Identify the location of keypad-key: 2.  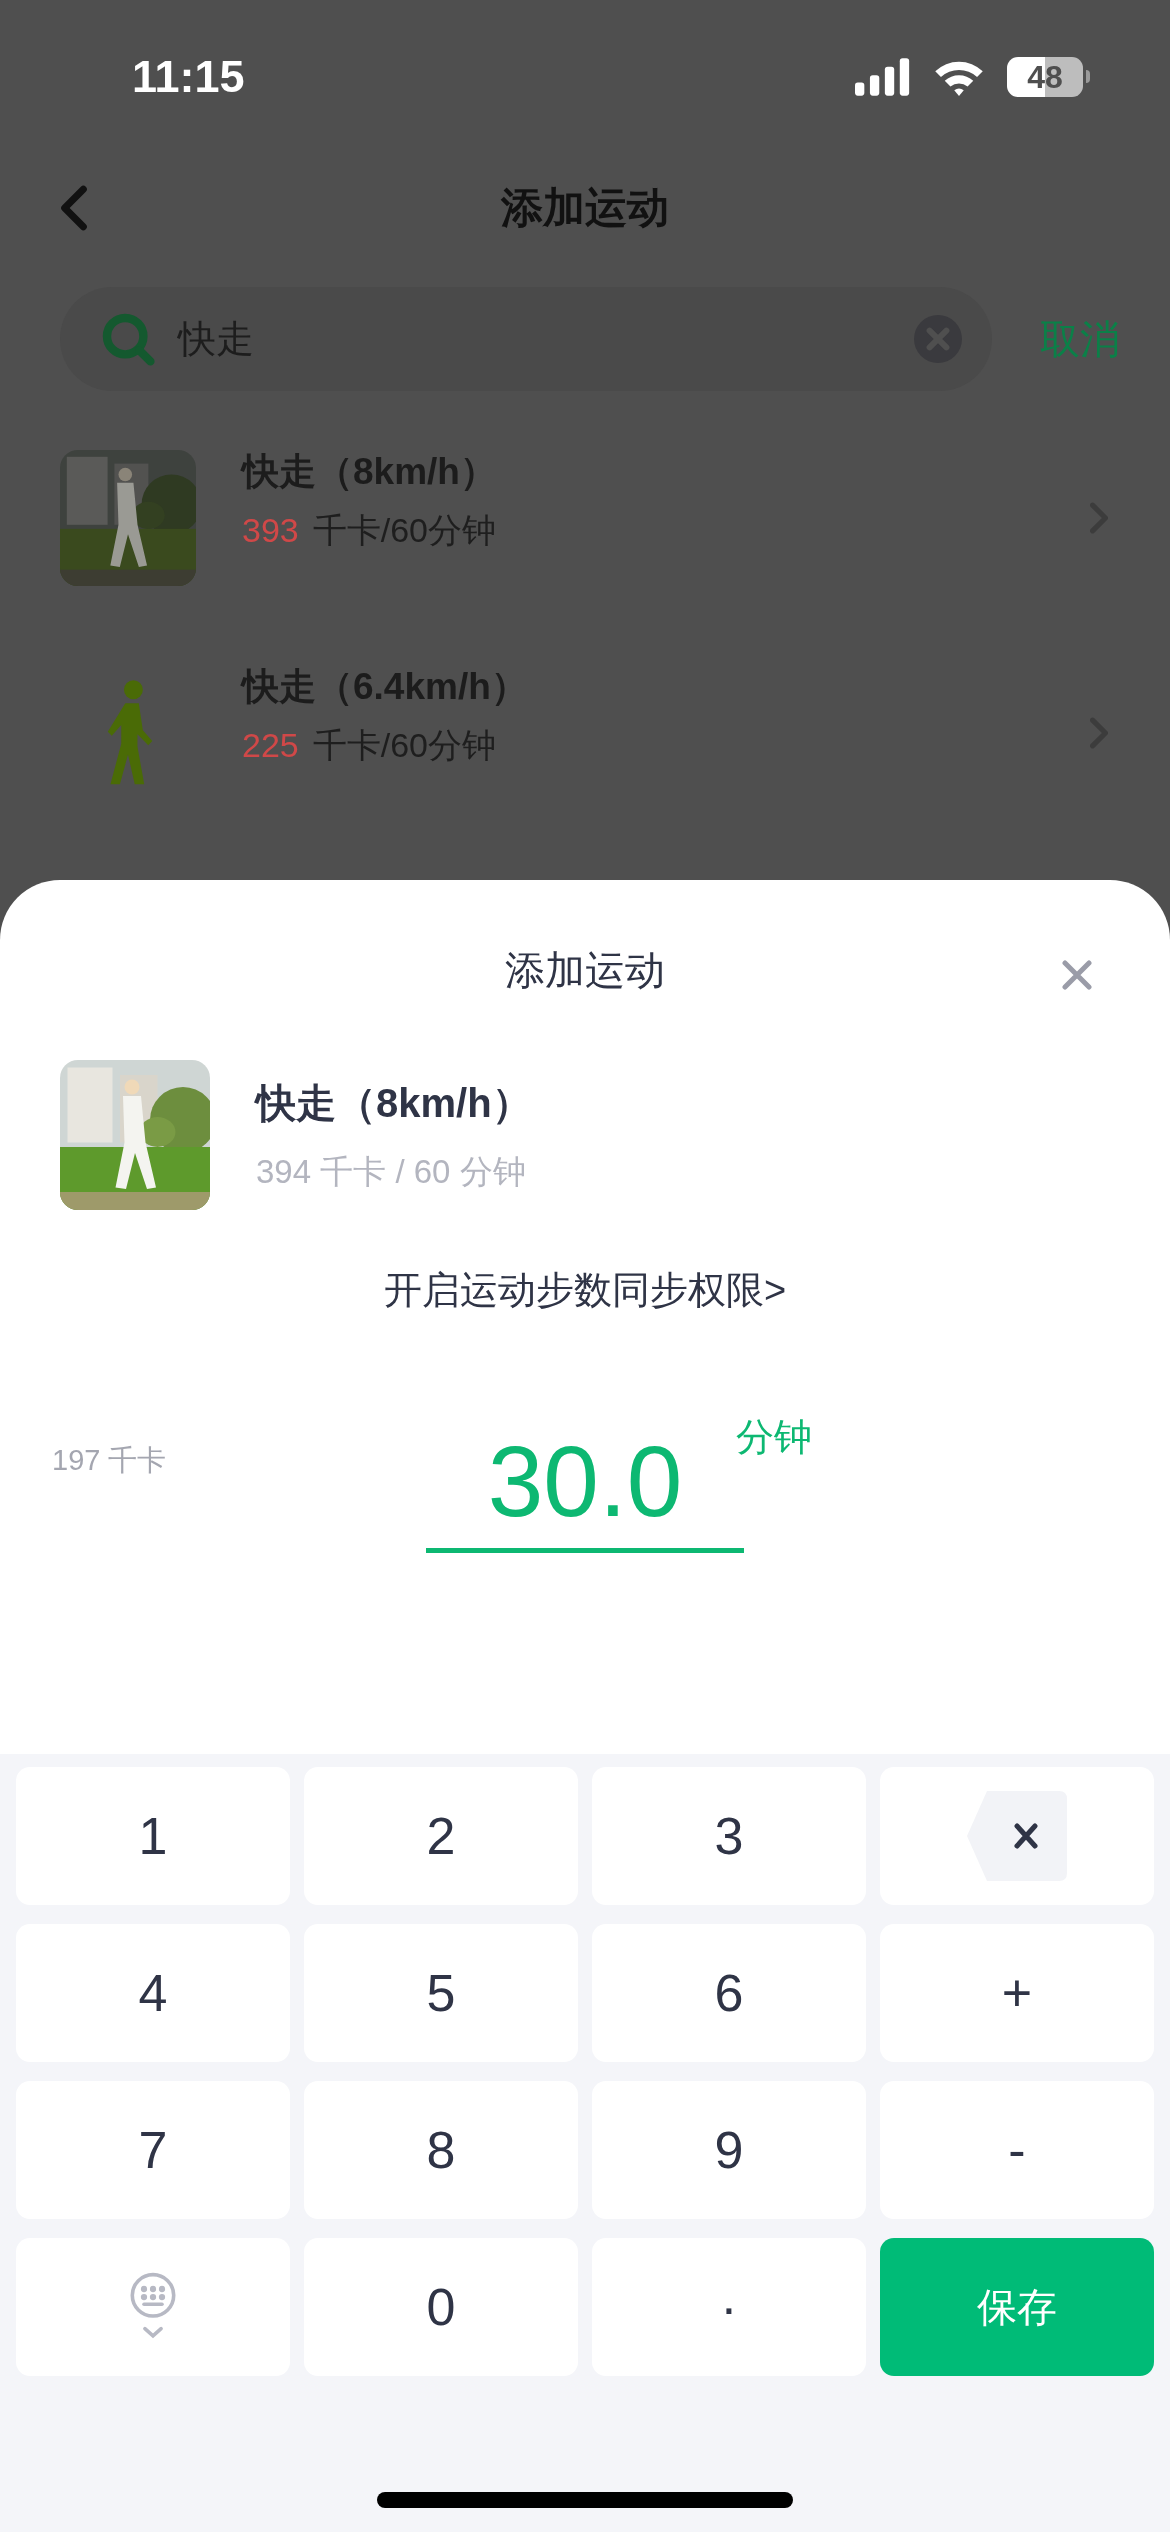
(441, 1835).